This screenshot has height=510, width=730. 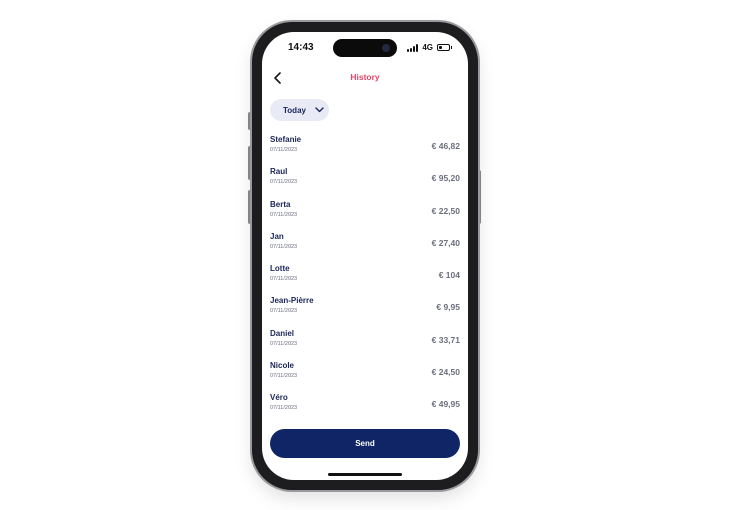 What do you see at coordinates (448, 307) in the screenshot?
I see `transaction-amount: € 9,95` at bounding box center [448, 307].